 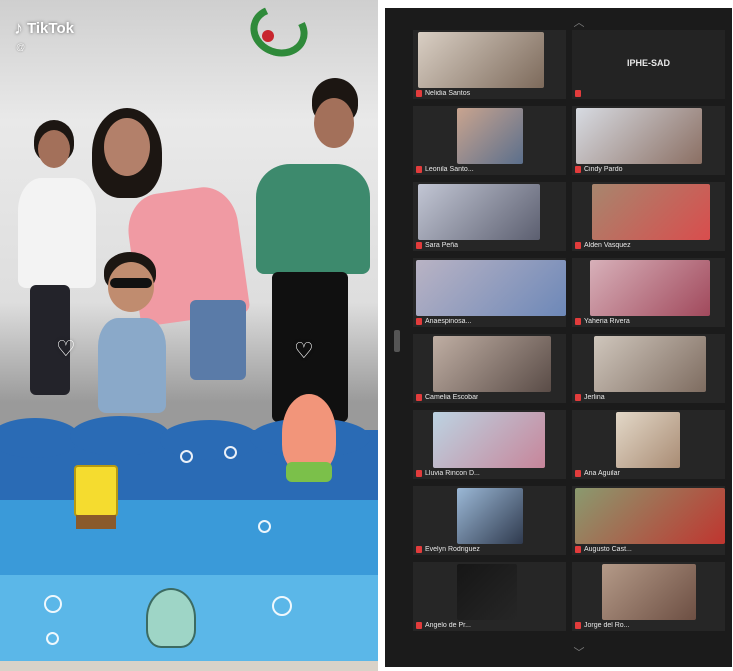 What do you see at coordinates (579, 23) in the screenshot?
I see `chevron-up-icon: ︿` at bounding box center [579, 23].